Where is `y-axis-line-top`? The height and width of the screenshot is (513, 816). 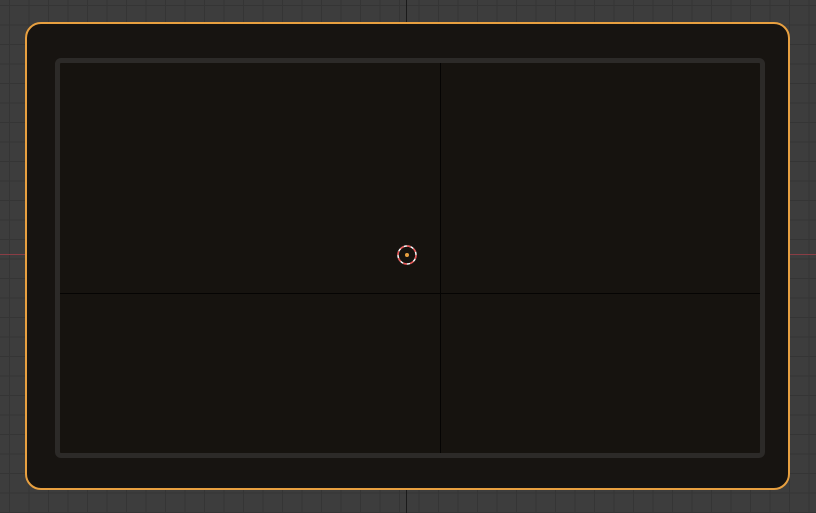
y-axis-line-top is located at coordinates (406, 11).